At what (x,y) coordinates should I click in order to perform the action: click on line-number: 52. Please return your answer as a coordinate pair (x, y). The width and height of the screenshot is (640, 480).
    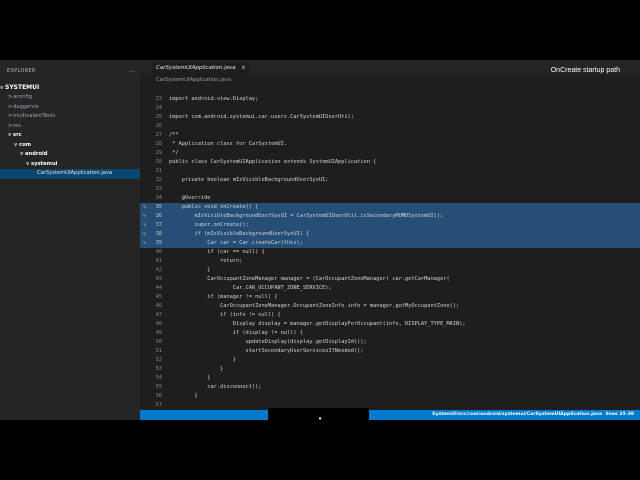
    Looking at the image, I should click on (158, 360).